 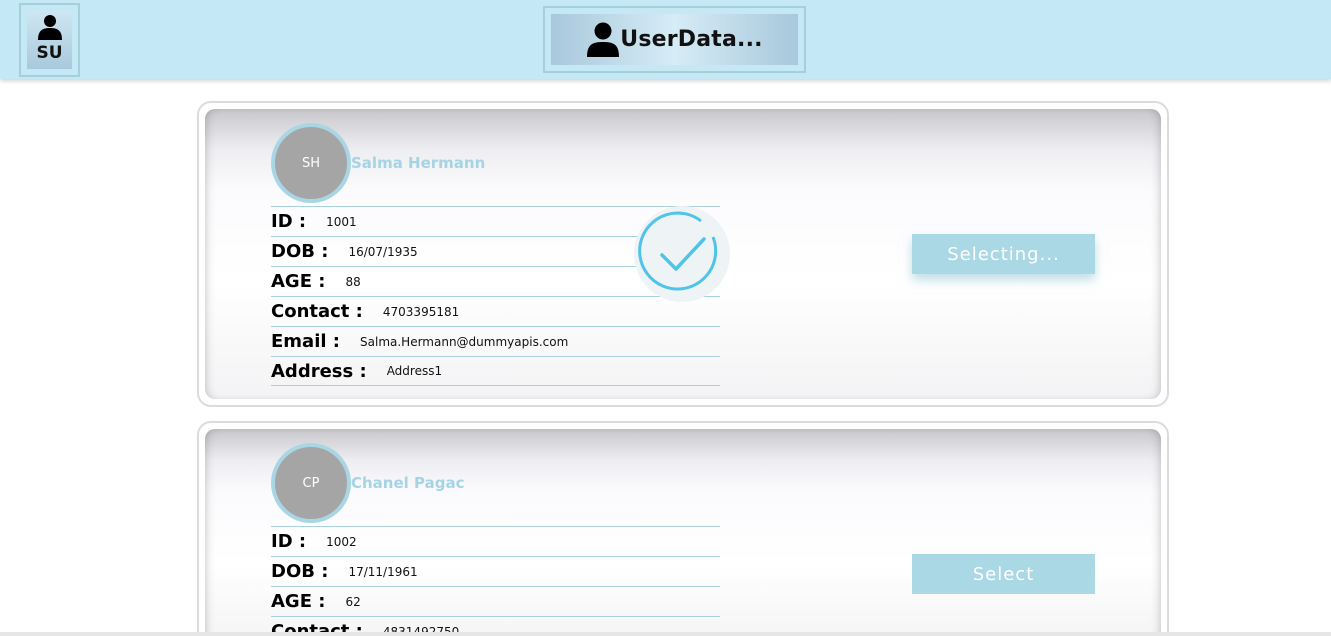 What do you see at coordinates (317, 311) in the screenshot?
I see `detail-label: Contact :` at bounding box center [317, 311].